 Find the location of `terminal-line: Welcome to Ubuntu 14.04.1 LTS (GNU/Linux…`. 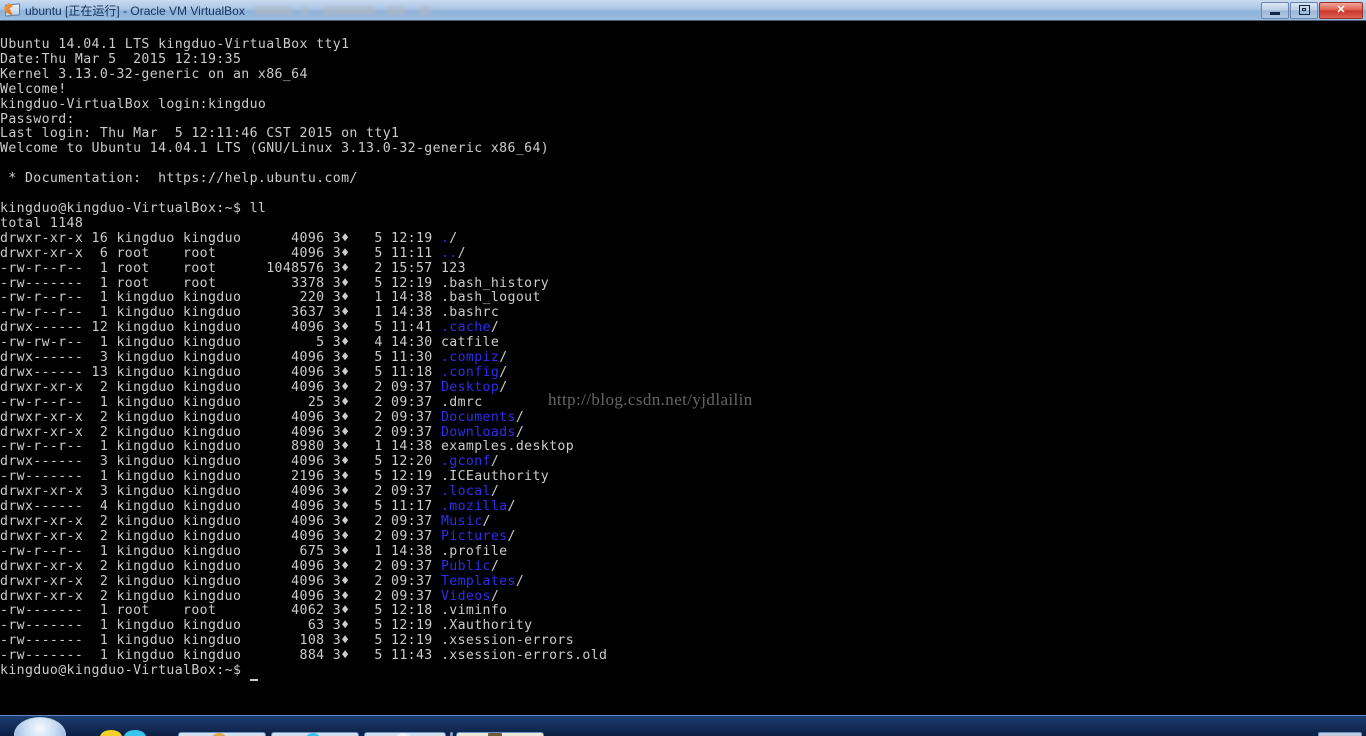

terminal-line: Welcome to Ubuntu 14.04.1 LTS (GNU/Linux… is located at coordinates (275, 149).